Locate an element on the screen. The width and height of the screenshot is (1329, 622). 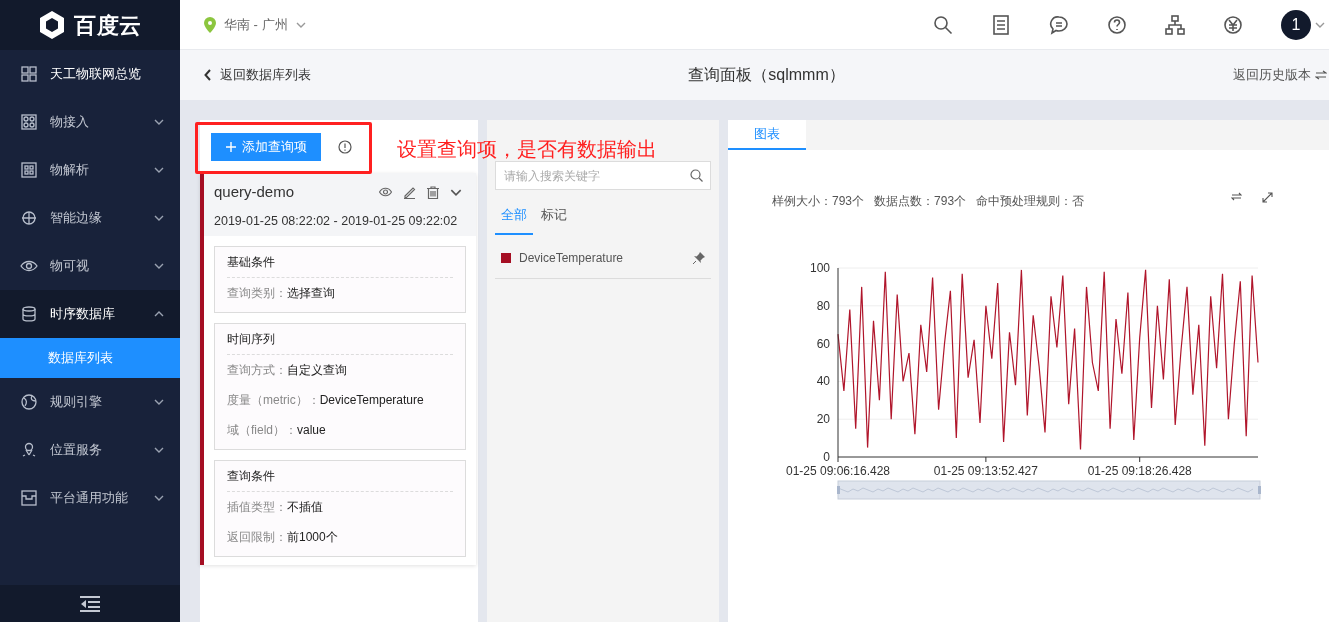
page-title: 查询面板（sqlmmm） is located at coordinates (766, 75).